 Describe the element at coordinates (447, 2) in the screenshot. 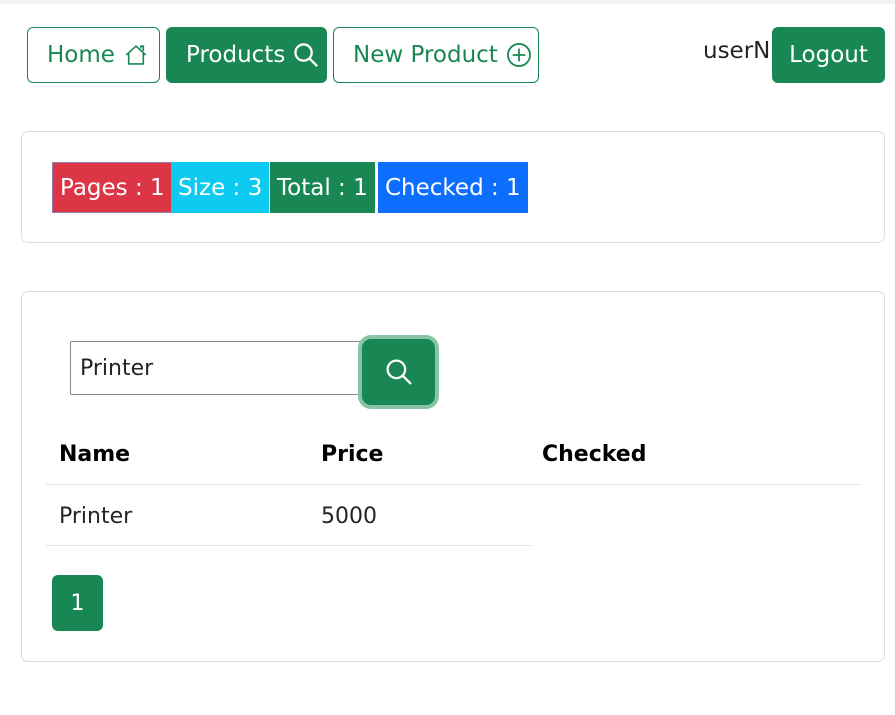

I see `top-border` at that location.